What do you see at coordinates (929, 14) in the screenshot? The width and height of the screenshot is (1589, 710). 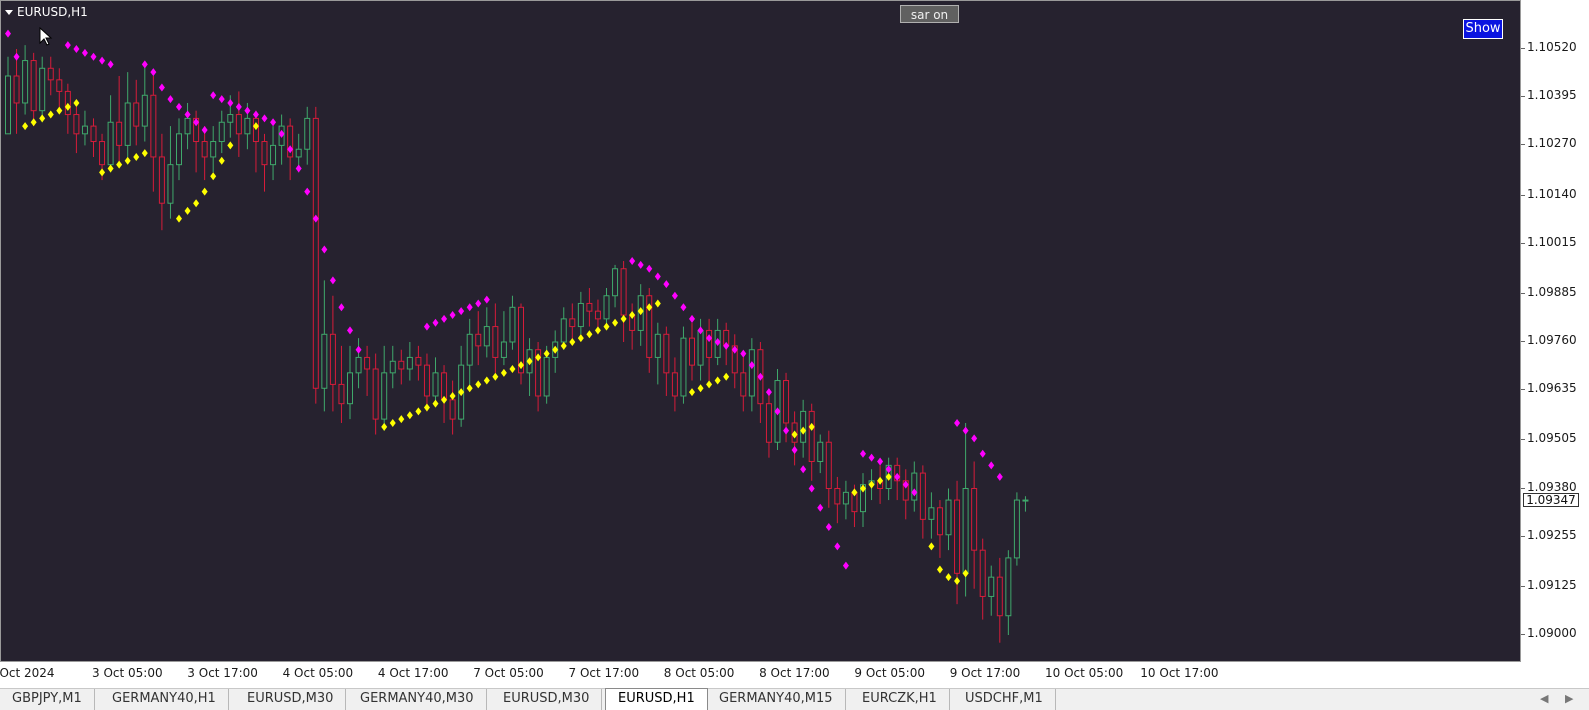 I see `sar-toggle-button: sar on` at bounding box center [929, 14].